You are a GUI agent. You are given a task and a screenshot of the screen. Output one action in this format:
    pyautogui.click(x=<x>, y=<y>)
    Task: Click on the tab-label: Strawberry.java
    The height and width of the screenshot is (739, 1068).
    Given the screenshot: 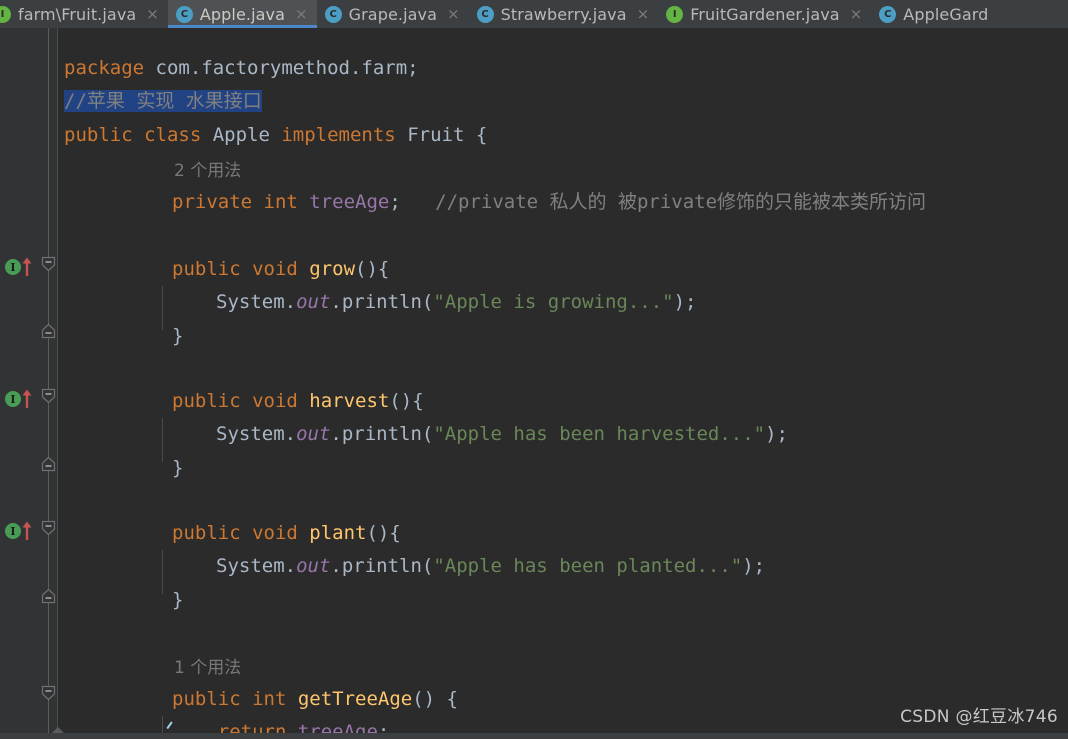 What is the action you would take?
    pyautogui.click(x=563, y=14)
    